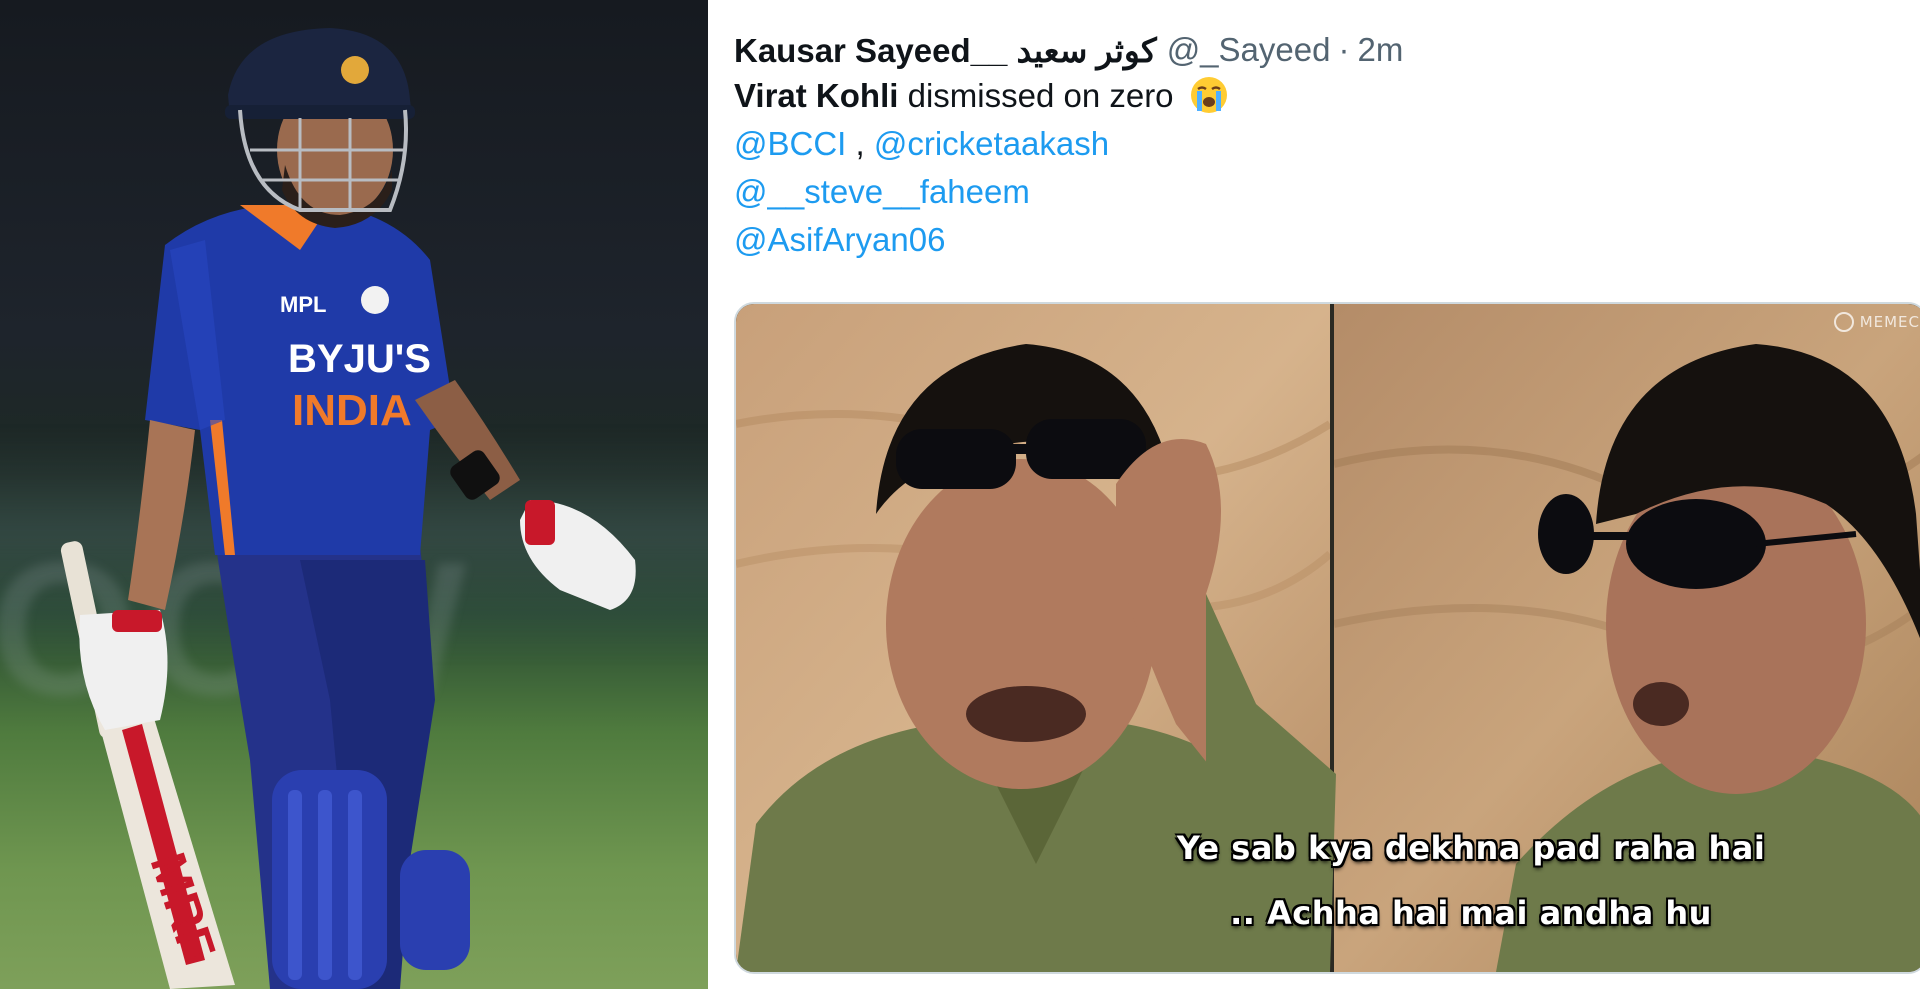  Describe the element at coordinates (1324, 192) in the screenshot. I see `mentions-line-2: @__steve__faheem` at that location.